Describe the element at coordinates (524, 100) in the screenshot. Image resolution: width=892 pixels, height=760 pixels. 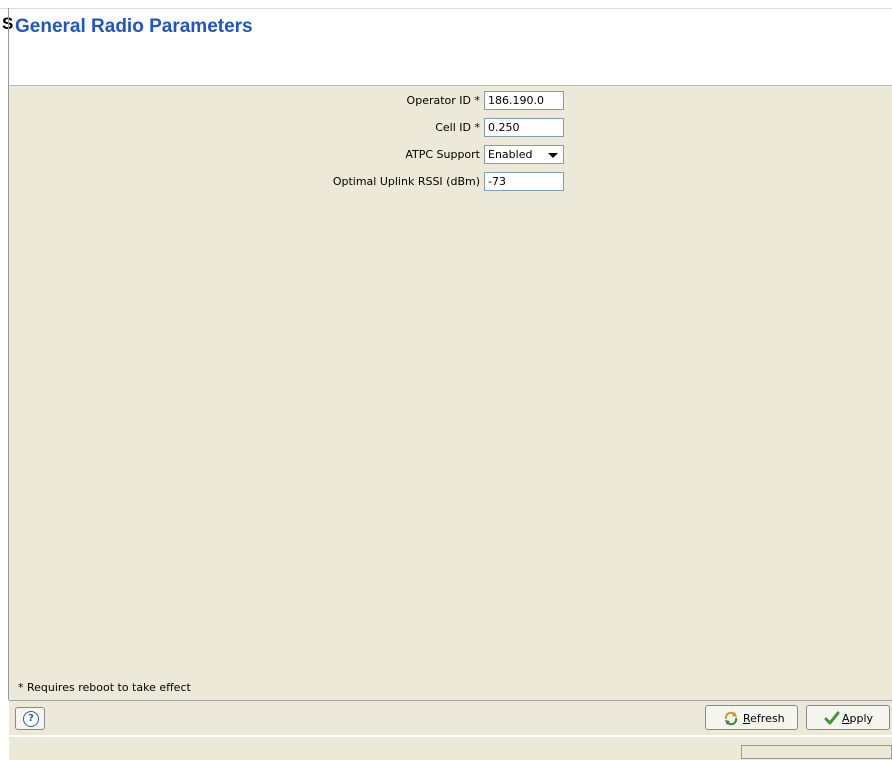
I see `operator-id-input: 186.190.0` at that location.